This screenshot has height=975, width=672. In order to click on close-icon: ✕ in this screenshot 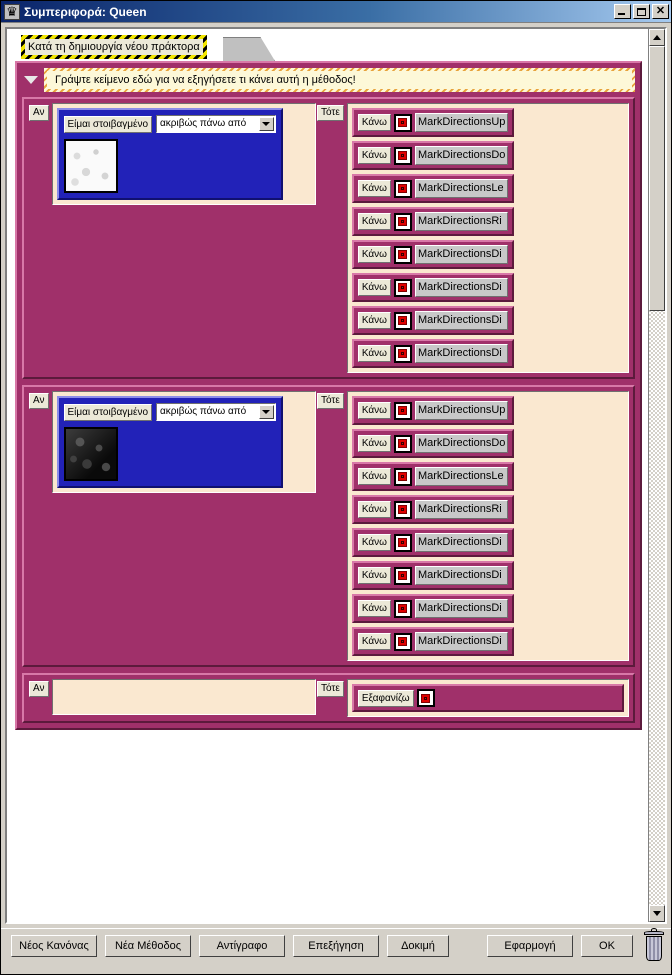, I will do `click(660, 11)`.